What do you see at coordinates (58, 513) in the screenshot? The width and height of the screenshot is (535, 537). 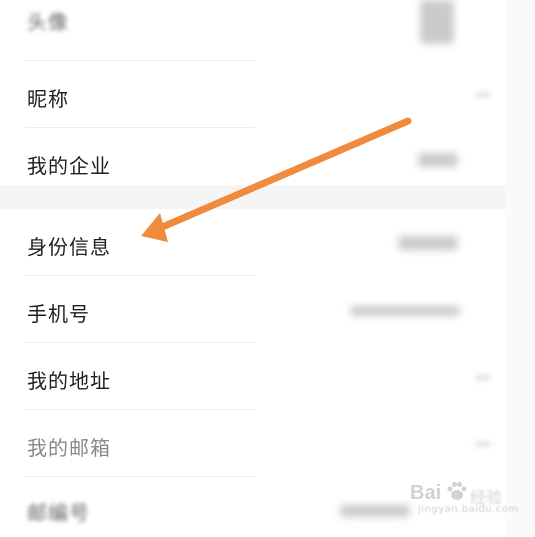 I see `settings-row-label: 邮编号` at bounding box center [58, 513].